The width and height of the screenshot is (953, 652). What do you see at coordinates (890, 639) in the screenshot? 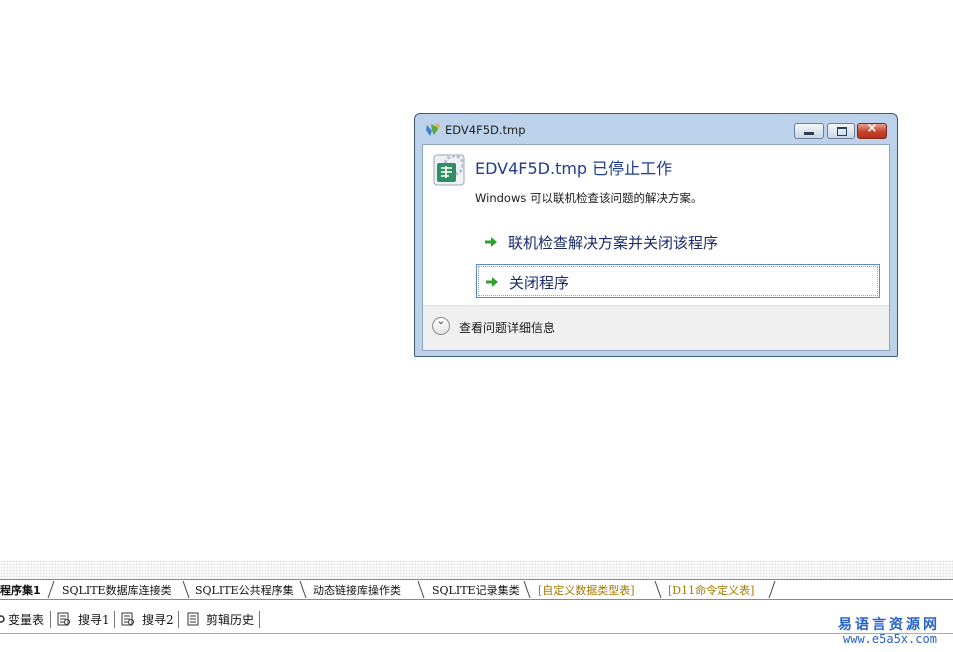
I see `watermark-url: www.e5a5x.com` at bounding box center [890, 639].